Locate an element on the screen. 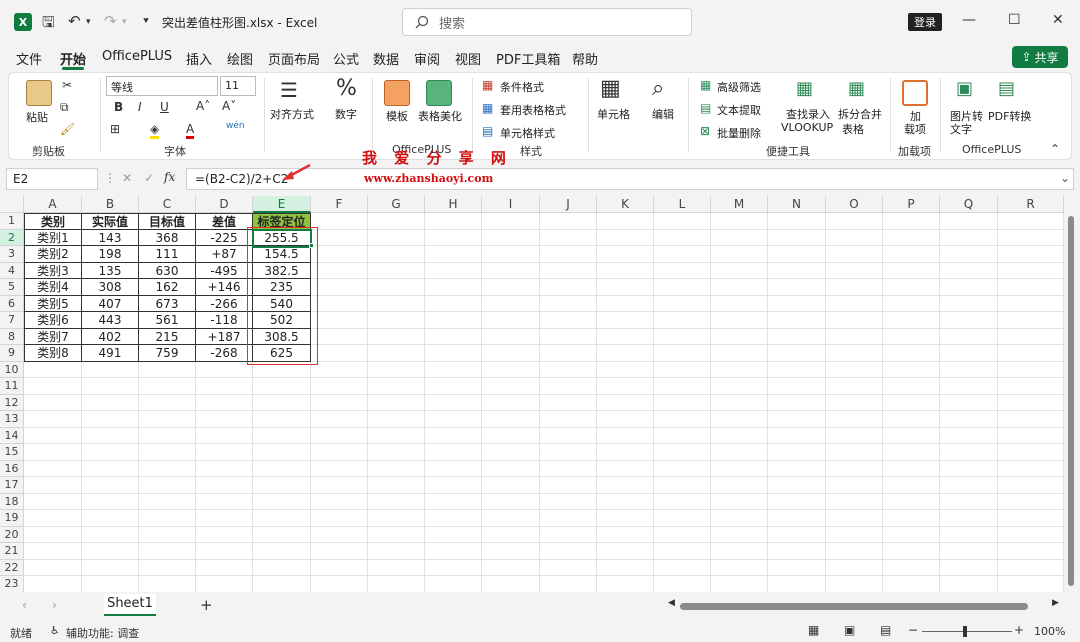 Image resolution: width=1080 pixels, height=642 pixels. row-header: 1 is located at coordinates (12, 221).